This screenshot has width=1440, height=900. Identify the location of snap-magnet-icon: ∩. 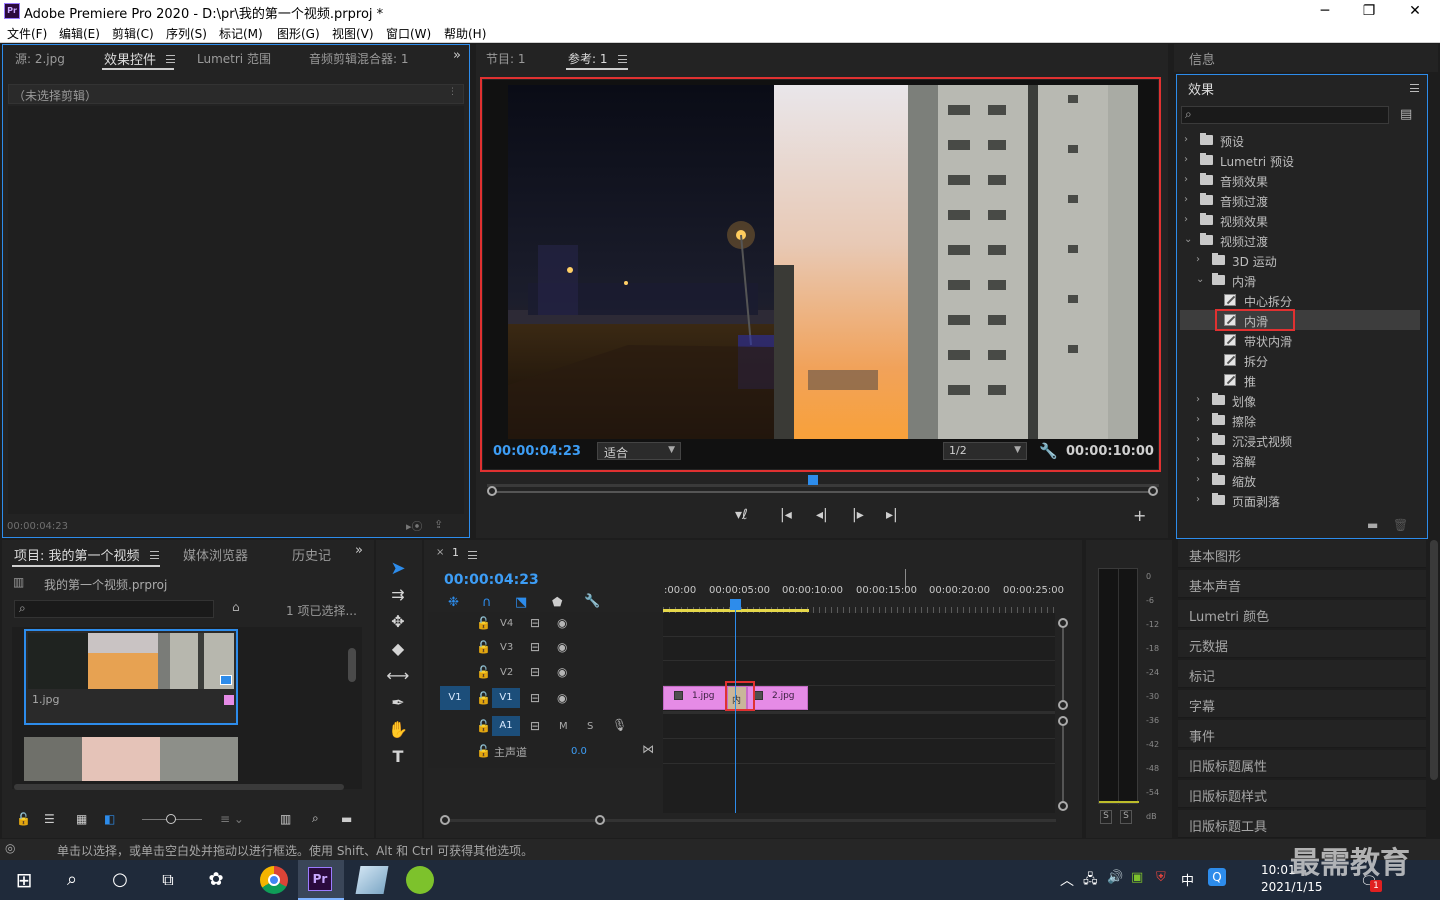
(487, 602).